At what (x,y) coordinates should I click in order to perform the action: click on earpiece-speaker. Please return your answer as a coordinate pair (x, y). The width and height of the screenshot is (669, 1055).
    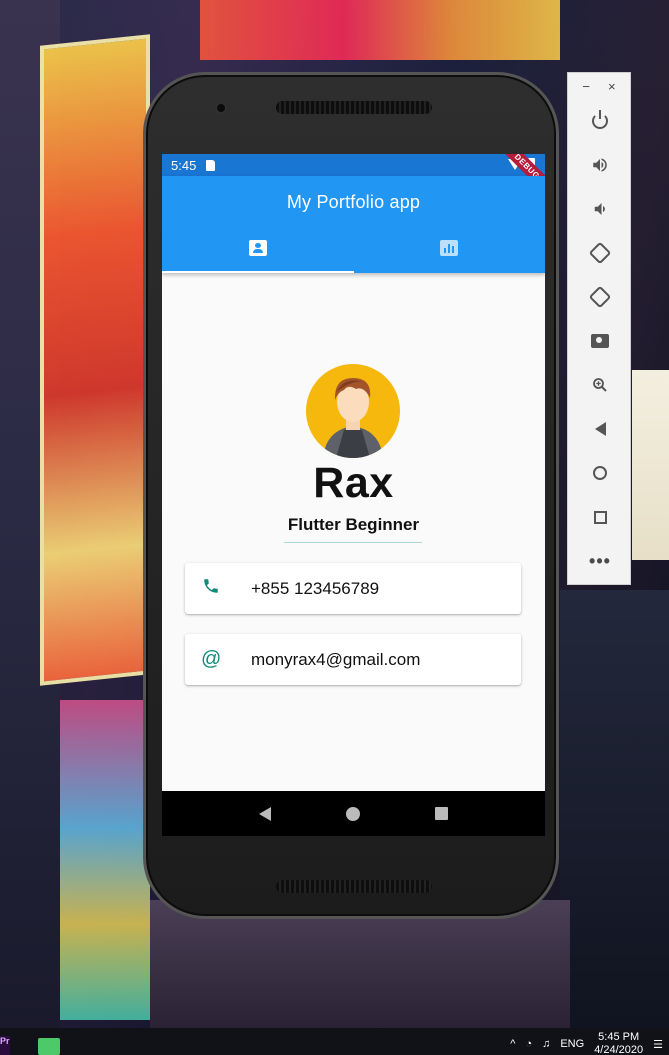
    Looking at the image, I should click on (354, 107).